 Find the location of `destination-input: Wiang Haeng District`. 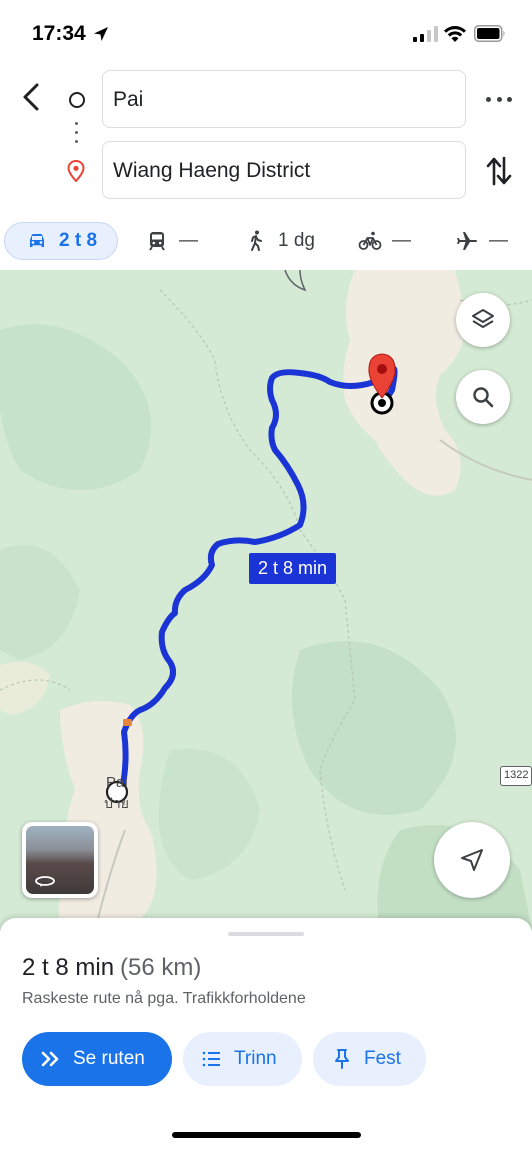

destination-input: Wiang Haeng District is located at coordinates (284, 170).